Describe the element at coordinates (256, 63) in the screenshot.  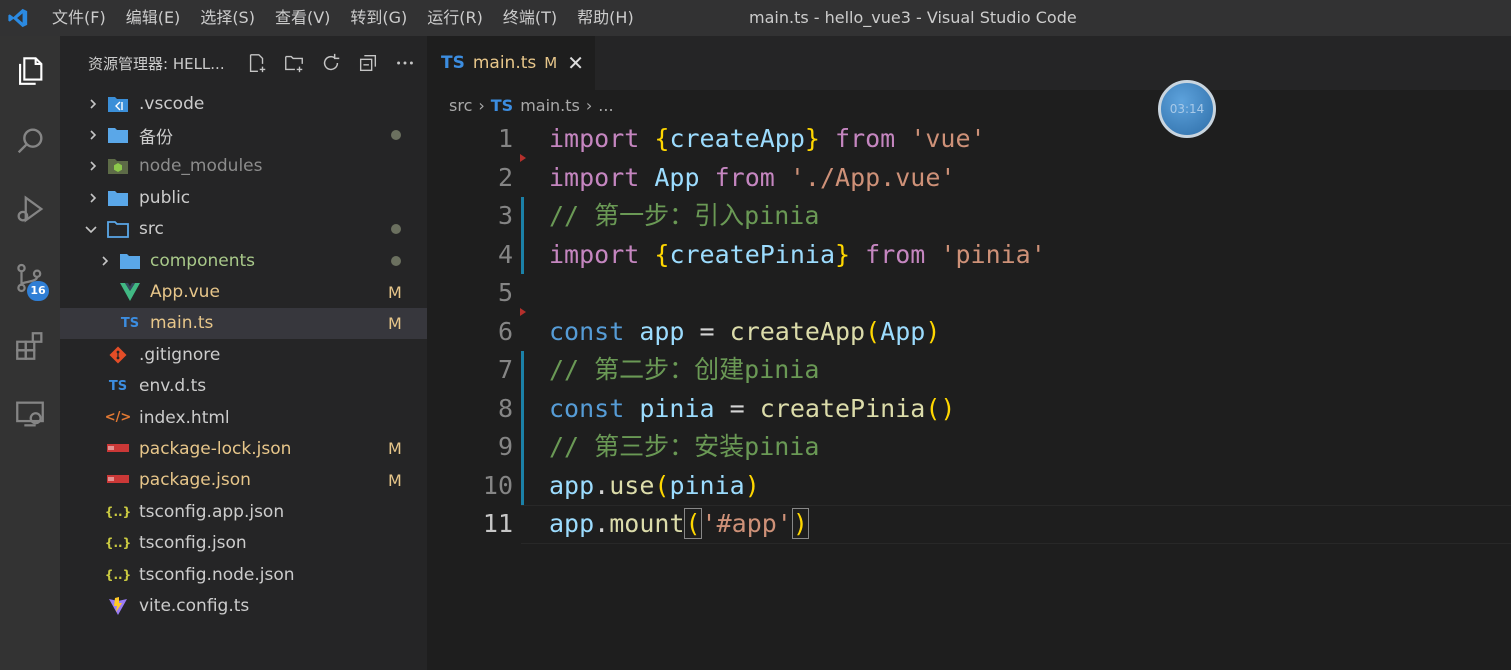
I see `new-file-icon` at that location.